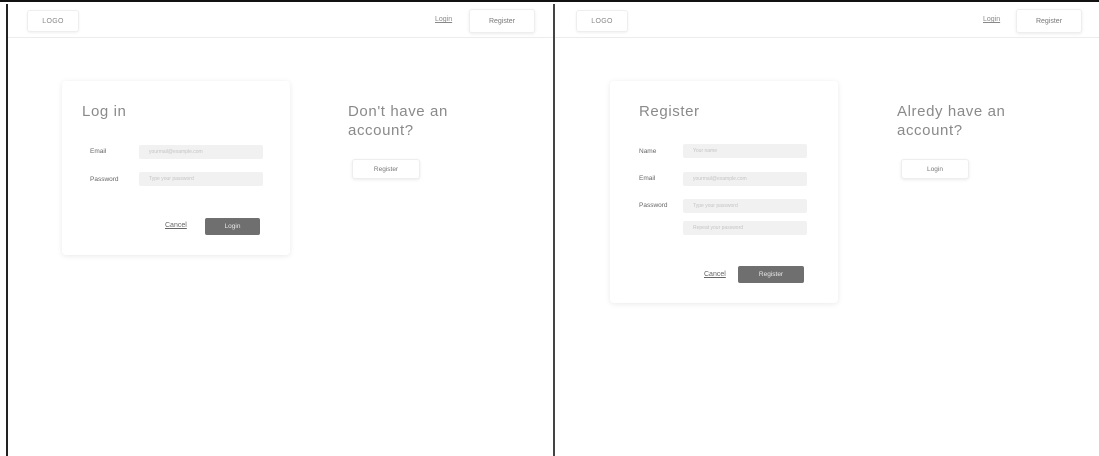 The width and height of the screenshot is (1099, 456). I want to click on login-button: Login, so click(935, 169).